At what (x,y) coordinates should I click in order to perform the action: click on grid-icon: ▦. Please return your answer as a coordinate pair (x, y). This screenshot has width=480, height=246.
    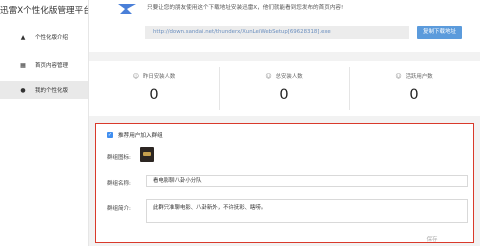
    Looking at the image, I should click on (23, 65).